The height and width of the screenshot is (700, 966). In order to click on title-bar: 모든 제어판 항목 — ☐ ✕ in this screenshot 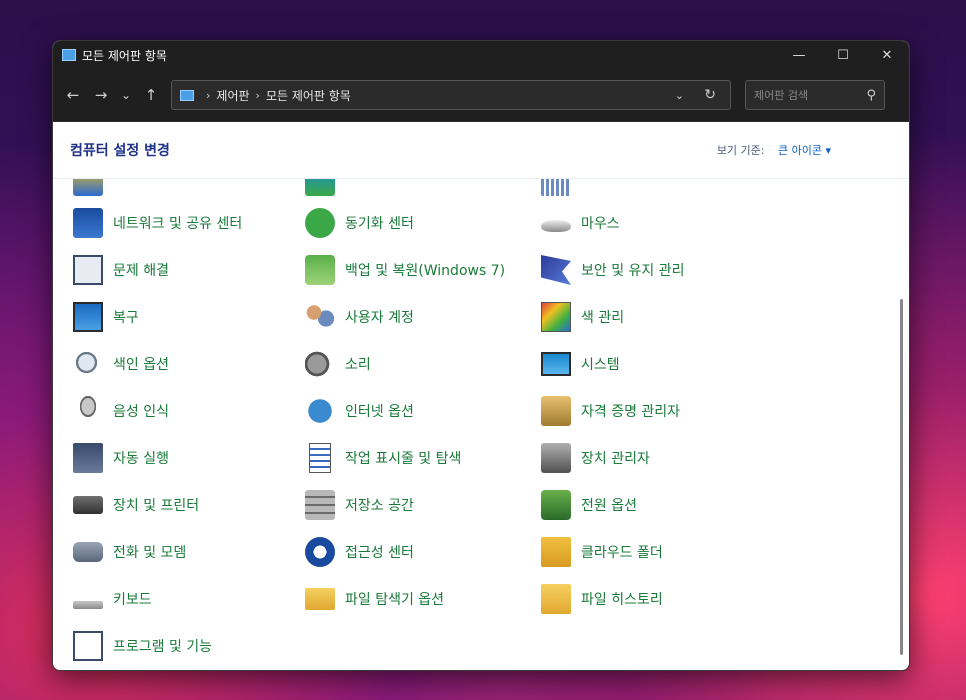, I will do `click(481, 55)`.